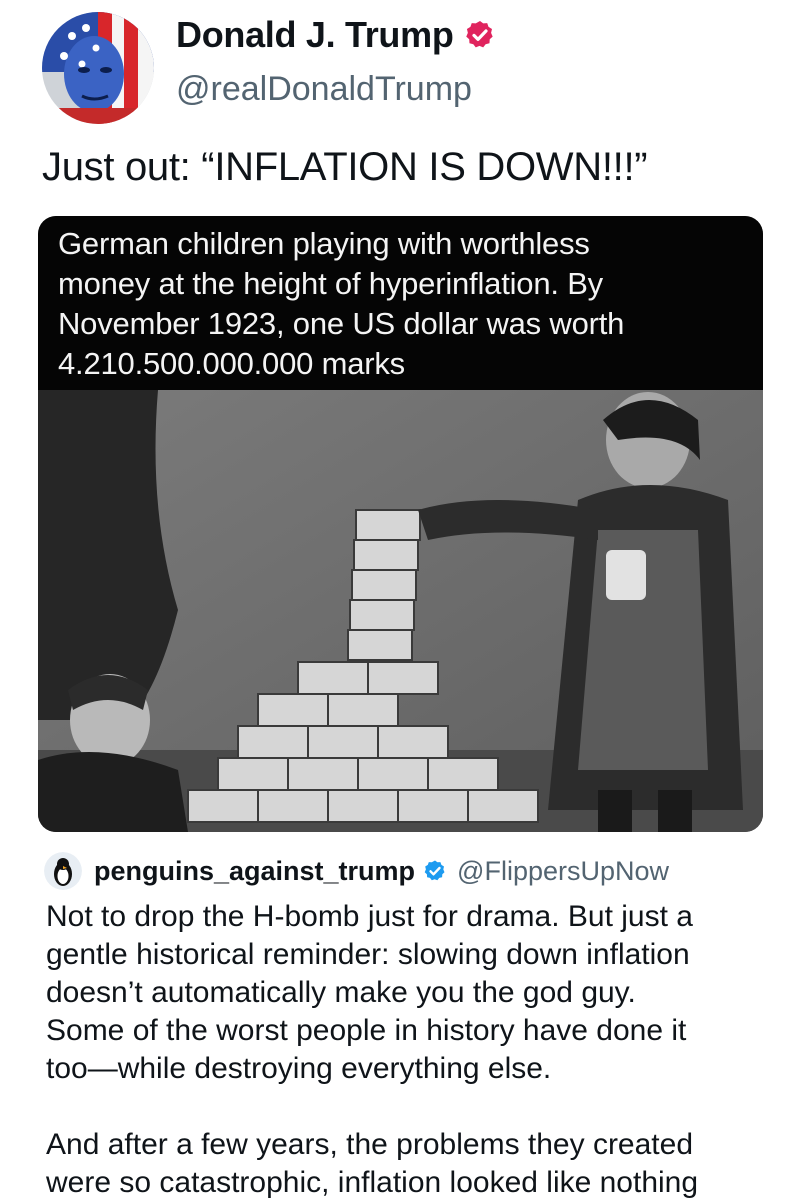 The width and height of the screenshot is (800, 1202). What do you see at coordinates (231, 363) in the screenshot?
I see `caption-line: 4.210.500.000.000 marks` at bounding box center [231, 363].